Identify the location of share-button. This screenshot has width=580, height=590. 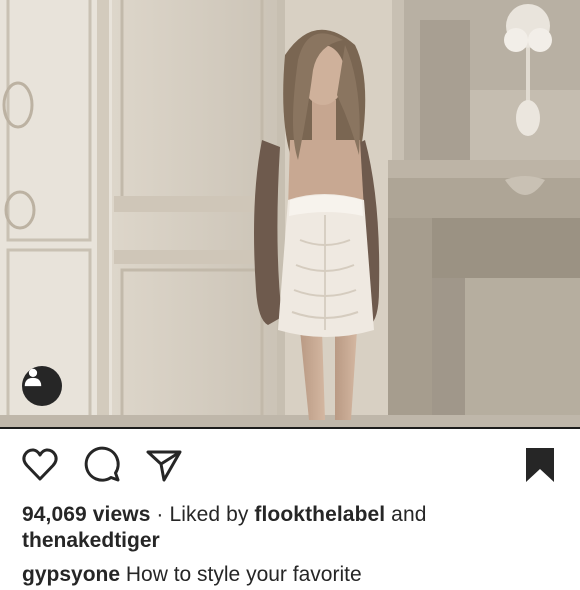
(164, 465).